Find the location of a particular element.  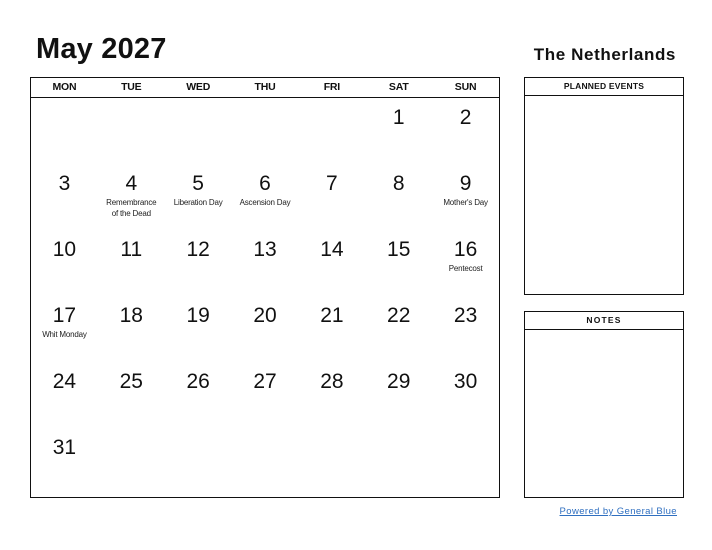

day-cell: 26 is located at coordinates (198, 395).